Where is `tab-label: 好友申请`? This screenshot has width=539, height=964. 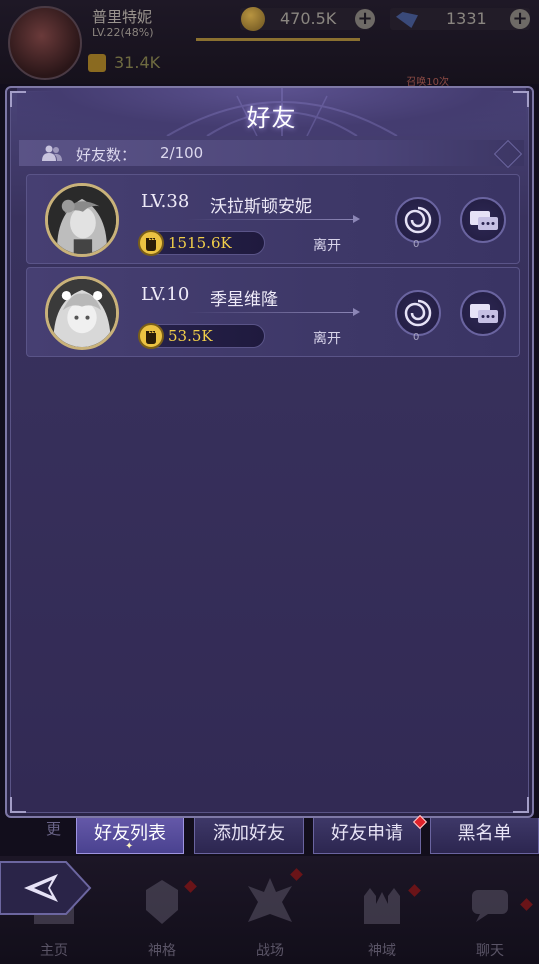 tab-label: 好友申请 is located at coordinates (367, 833).